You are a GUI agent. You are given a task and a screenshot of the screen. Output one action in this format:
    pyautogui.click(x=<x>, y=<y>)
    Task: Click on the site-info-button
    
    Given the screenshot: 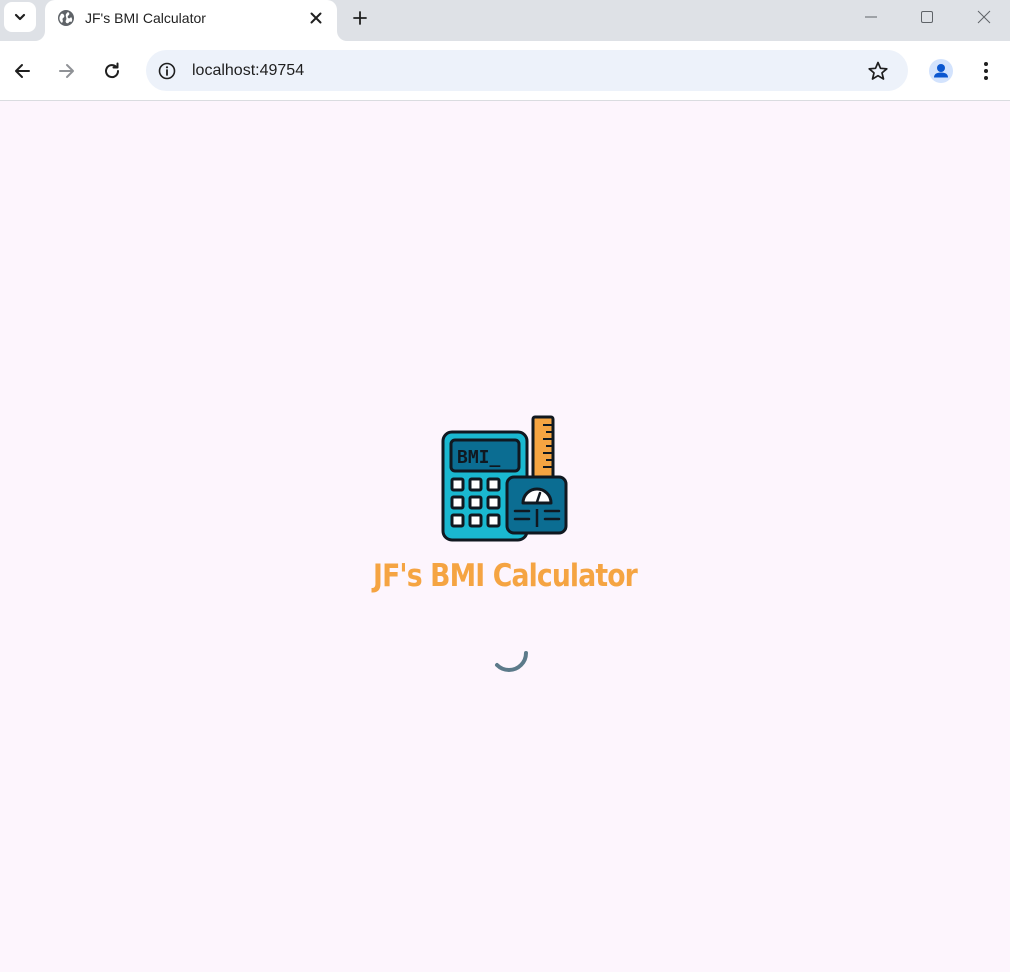 What is the action you would take?
    pyautogui.click(x=167, y=71)
    